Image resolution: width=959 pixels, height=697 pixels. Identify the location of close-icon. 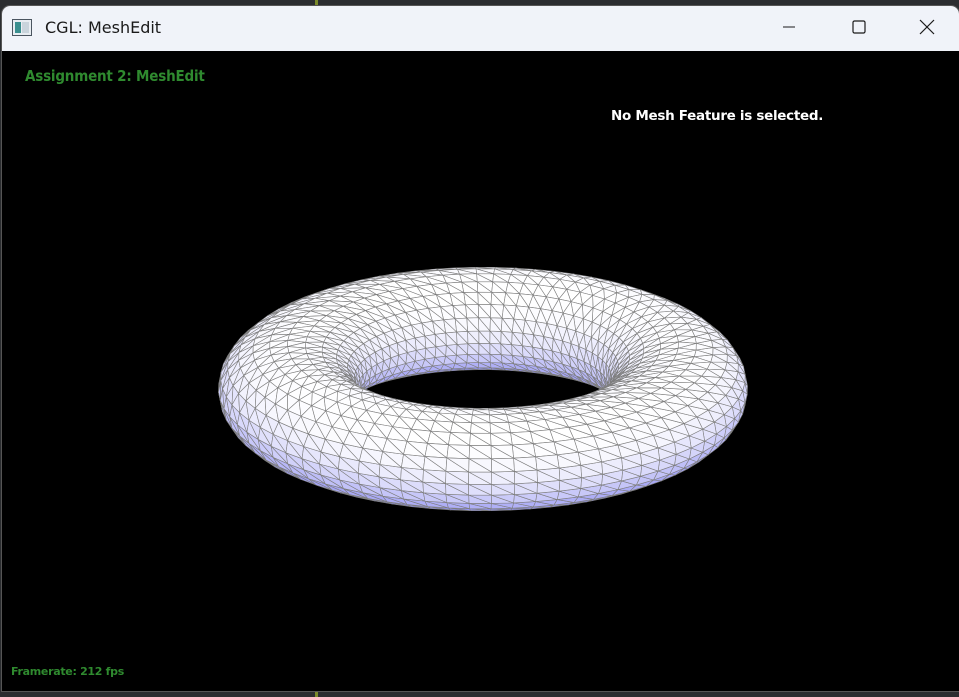
(927, 29).